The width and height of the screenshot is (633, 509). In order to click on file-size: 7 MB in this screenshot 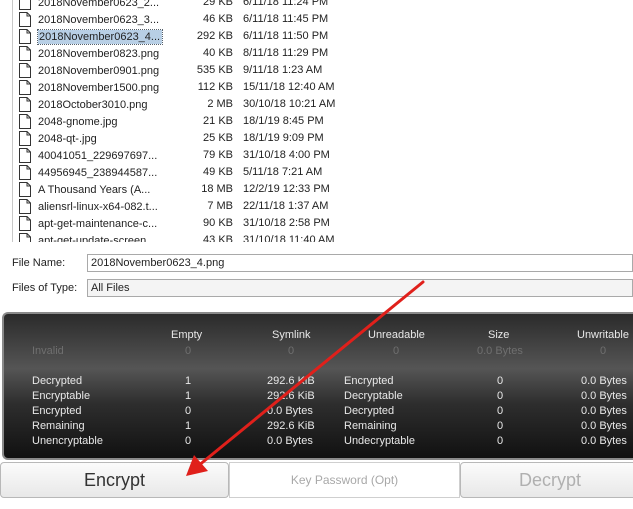, I will do `click(220, 206)`.